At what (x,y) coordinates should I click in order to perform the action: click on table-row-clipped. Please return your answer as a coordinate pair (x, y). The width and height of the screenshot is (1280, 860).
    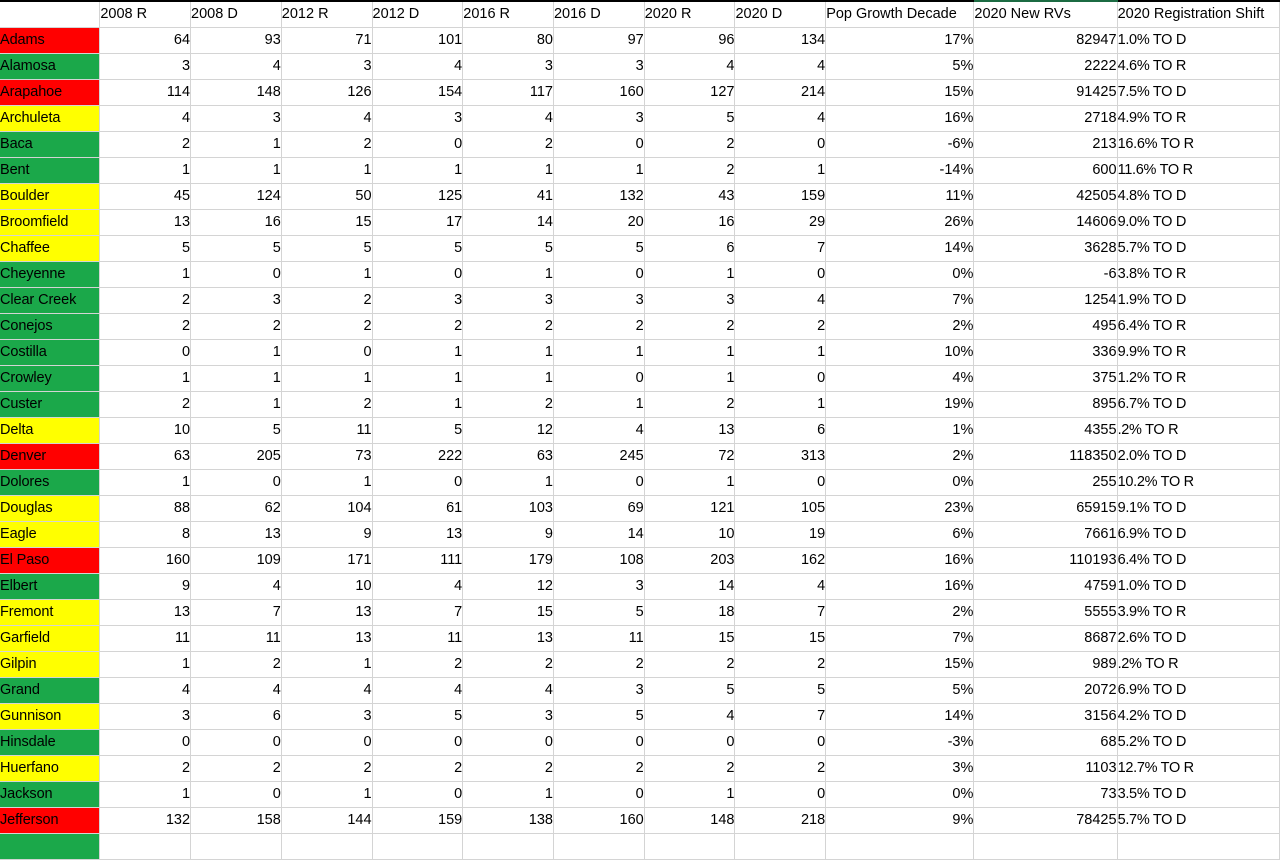
    Looking at the image, I should click on (640, 846).